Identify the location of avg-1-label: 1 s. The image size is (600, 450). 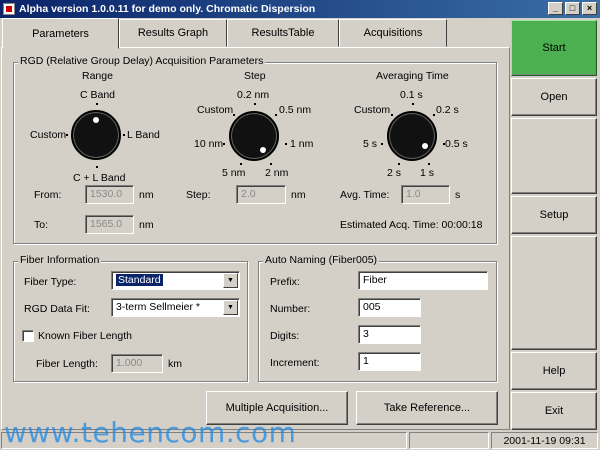
(427, 173).